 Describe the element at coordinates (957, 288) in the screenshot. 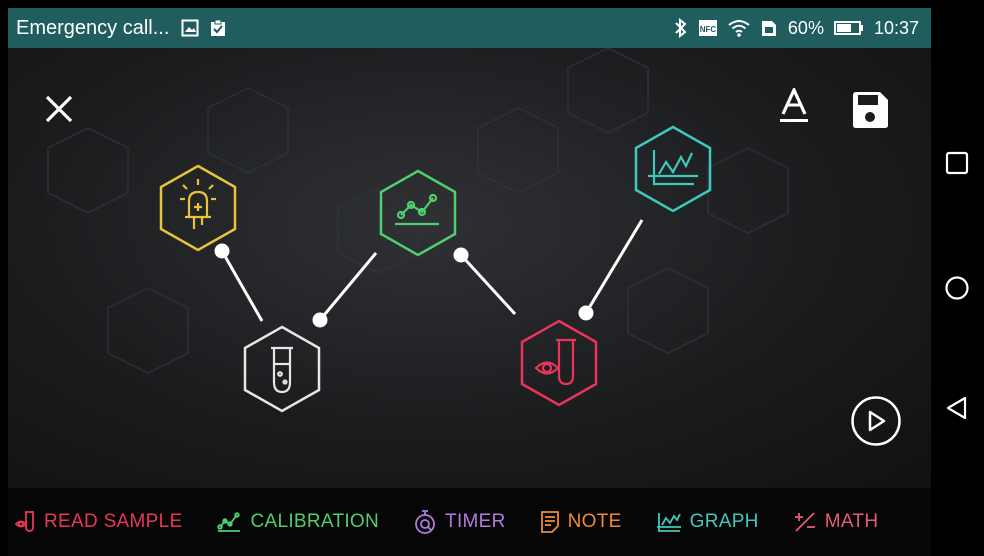

I see `home-icon` at that location.